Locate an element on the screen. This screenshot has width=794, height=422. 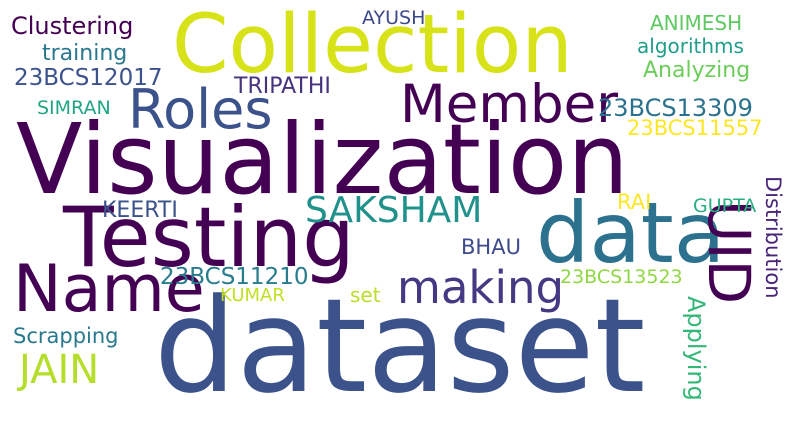
word-jain: JAIN is located at coordinates (59, 370).